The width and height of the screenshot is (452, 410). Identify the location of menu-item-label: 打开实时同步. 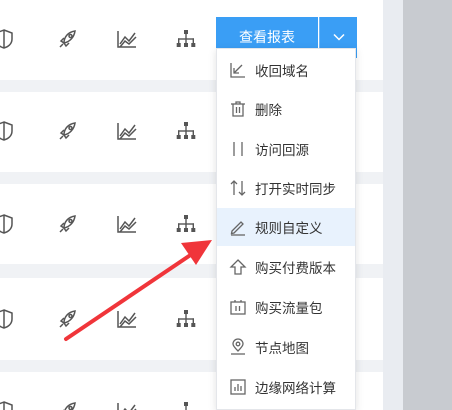
(295, 190).